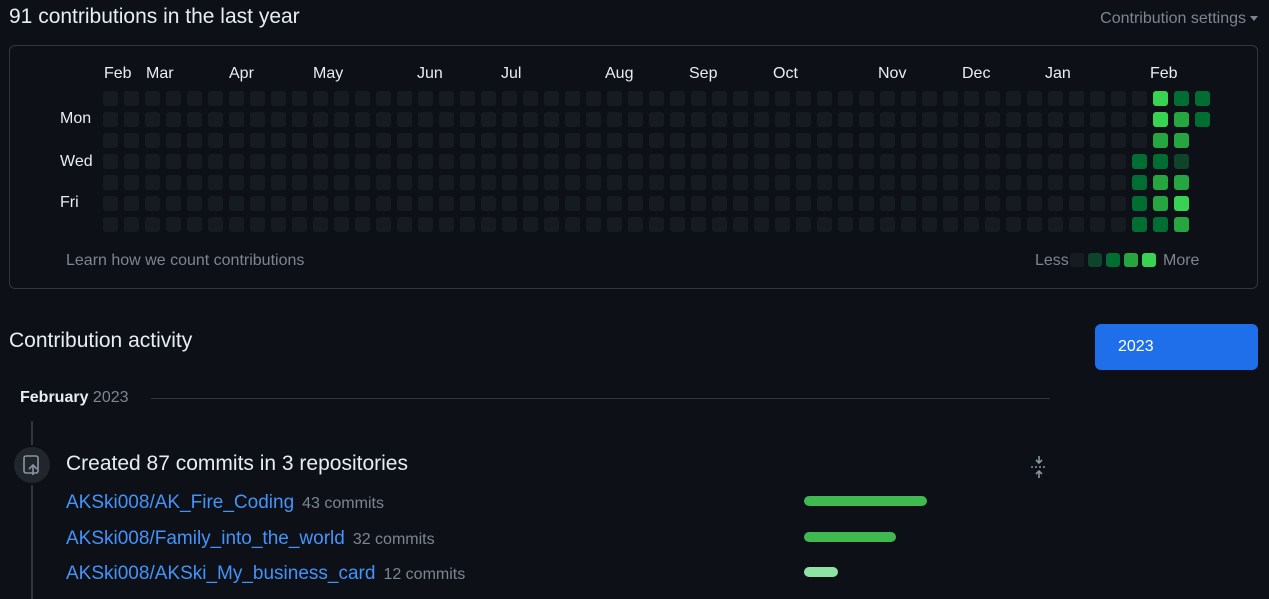 Image resolution: width=1269 pixels, height=599 pixels. What do you see at coordinates (220, 573) in the screenshot?
I see `repo-link: AKSki008/AKSki_My_business_card` at bounding box center [220, 573].